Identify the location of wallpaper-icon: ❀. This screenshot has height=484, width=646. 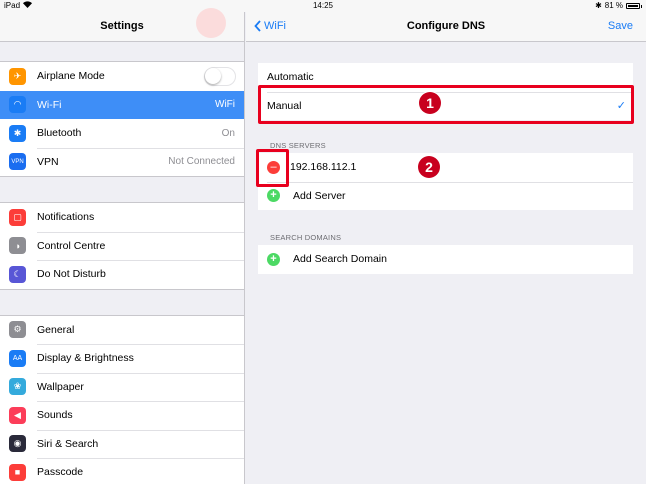
(17, 387).